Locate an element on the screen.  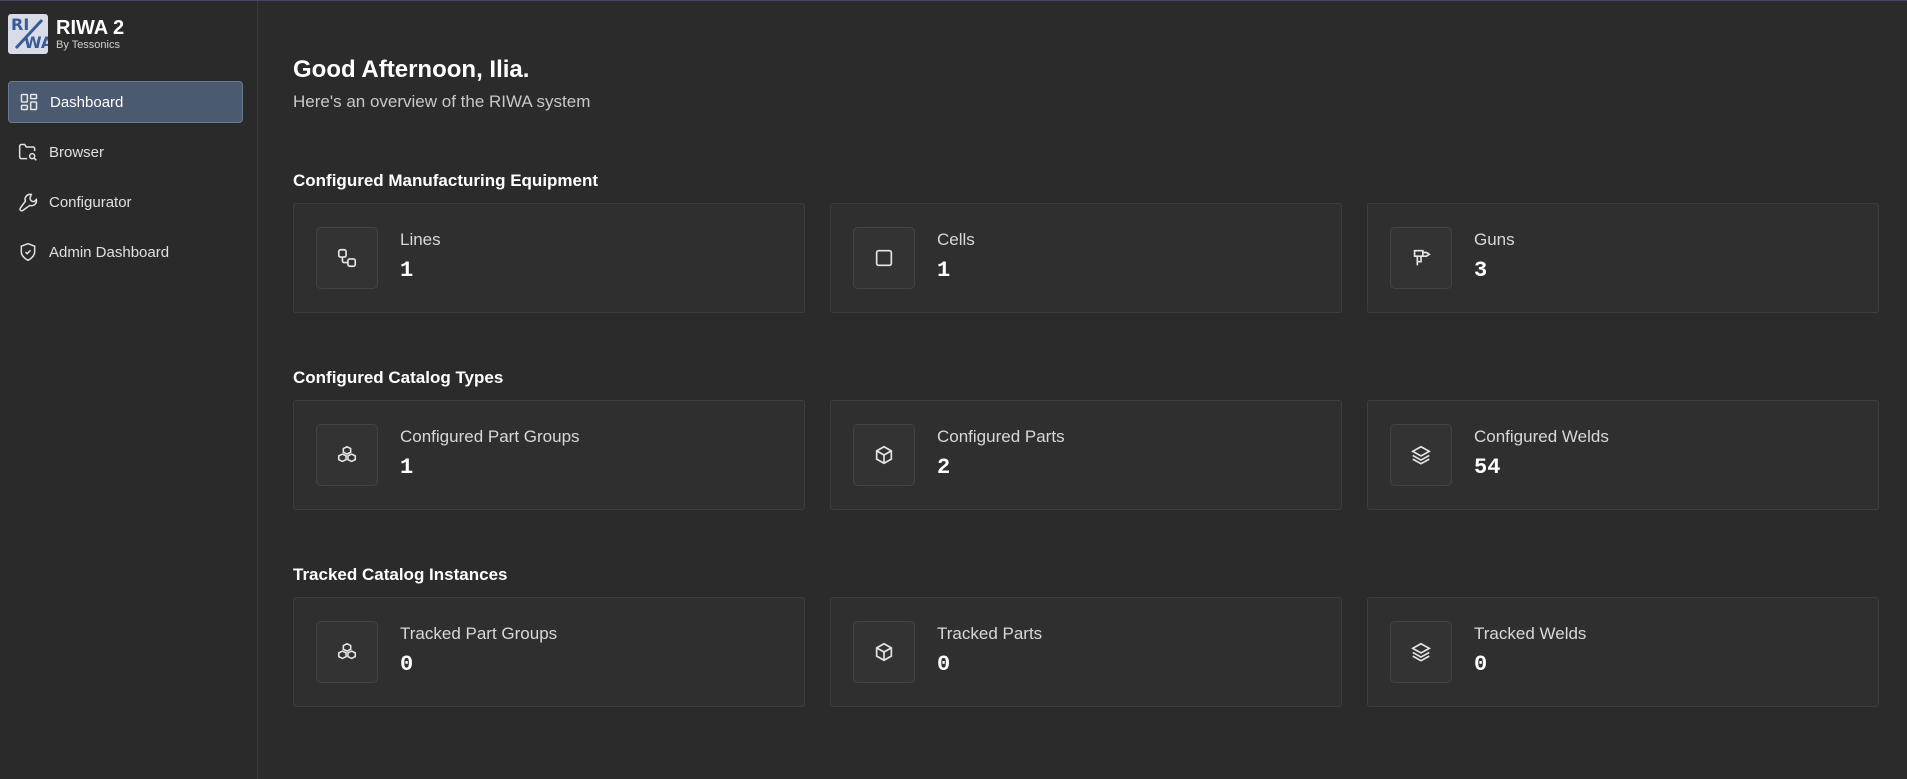
folder-search-icon is located at coordinates (27, 152).